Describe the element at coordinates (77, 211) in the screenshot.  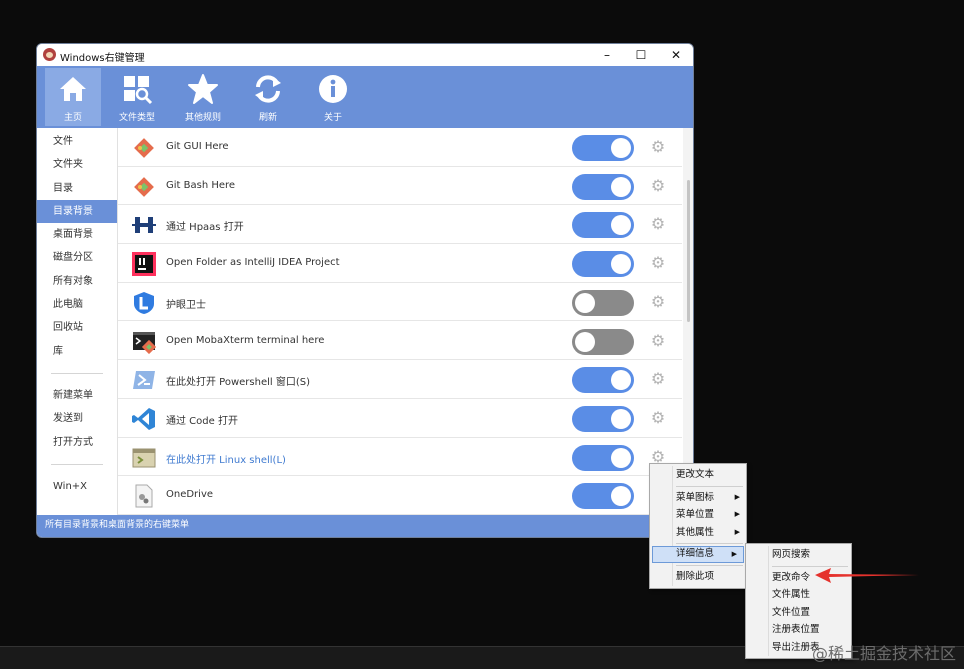
I see `sidebar-item-directory-background: 目录背景` at that location.